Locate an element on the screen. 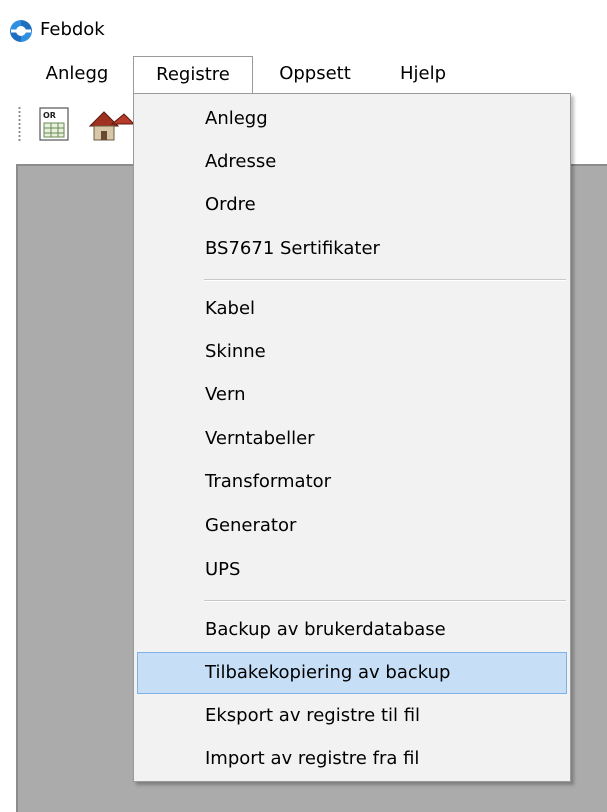  menu-oppsett: Oppsett is located at coordinates (315, 75).